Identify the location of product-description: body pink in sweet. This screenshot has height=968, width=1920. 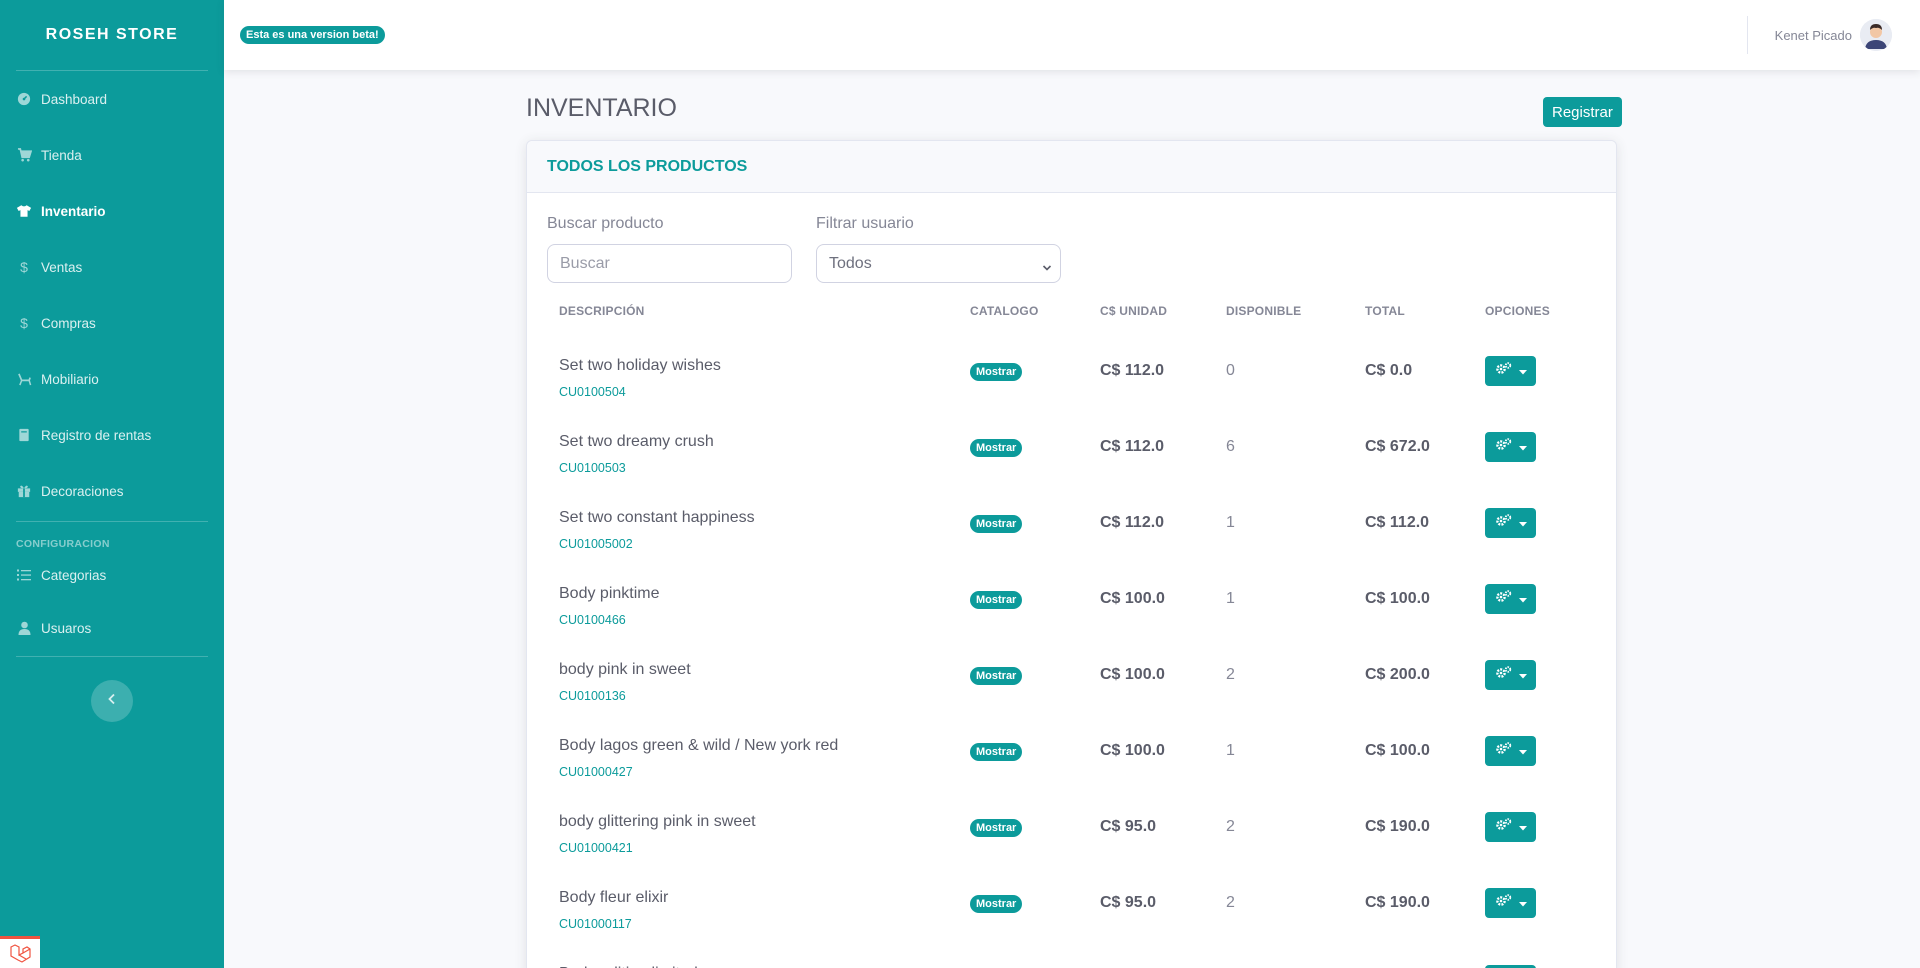
(625, 669).